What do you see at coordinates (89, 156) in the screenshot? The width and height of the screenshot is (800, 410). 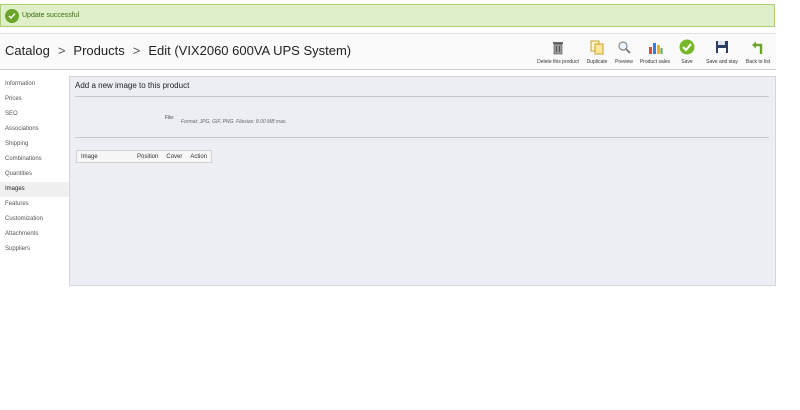 I see `column-header-image: Image` at bounding box center [89, 156].